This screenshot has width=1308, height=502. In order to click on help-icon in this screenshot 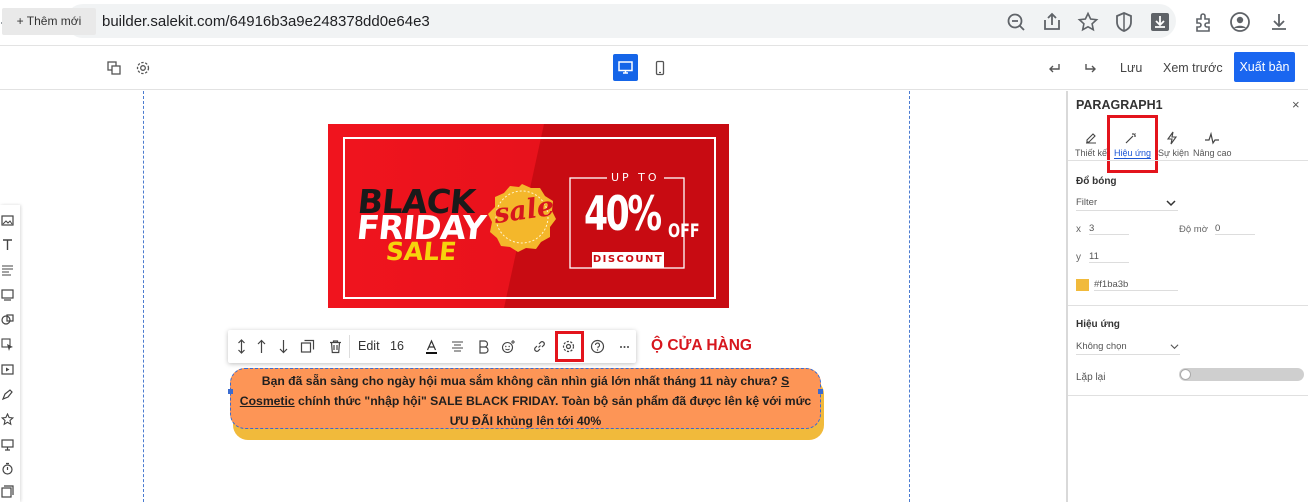, I will do `click(597, 346)`.